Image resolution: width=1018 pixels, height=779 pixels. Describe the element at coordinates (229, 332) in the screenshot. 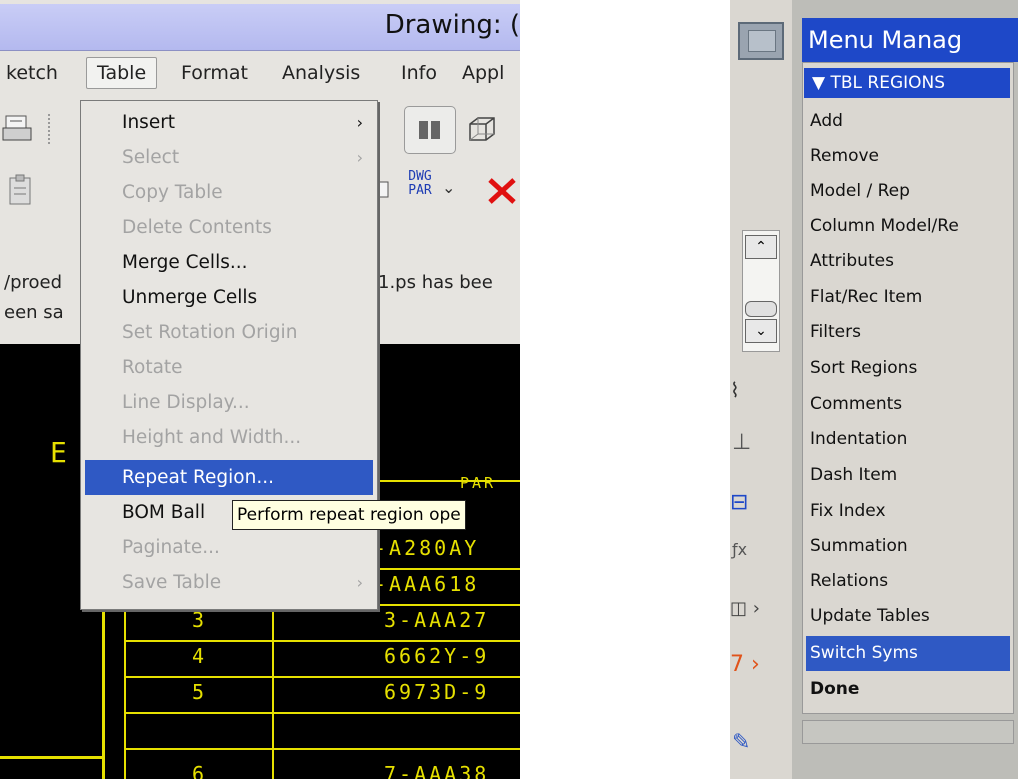

I see `menu-item-set-rotation-origin: Set Rotation Origin` at that location.